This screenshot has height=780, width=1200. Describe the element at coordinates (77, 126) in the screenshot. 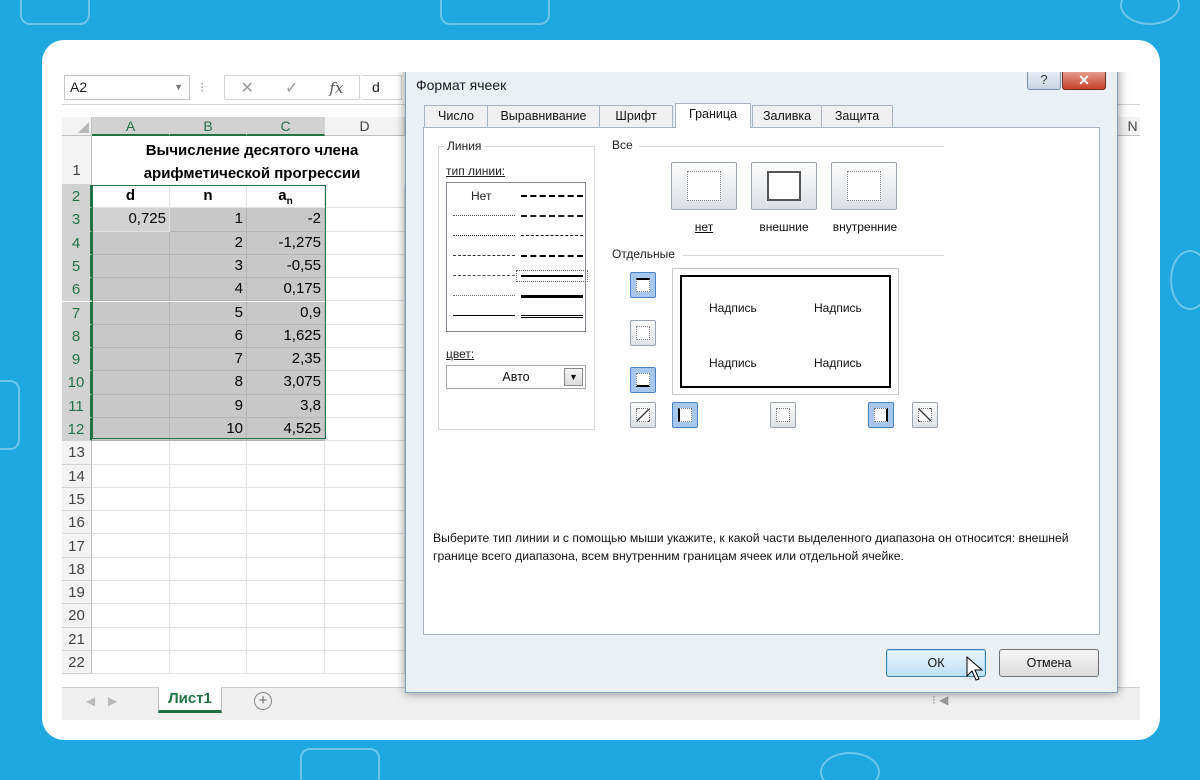

I see `select-all-corner` at that location.